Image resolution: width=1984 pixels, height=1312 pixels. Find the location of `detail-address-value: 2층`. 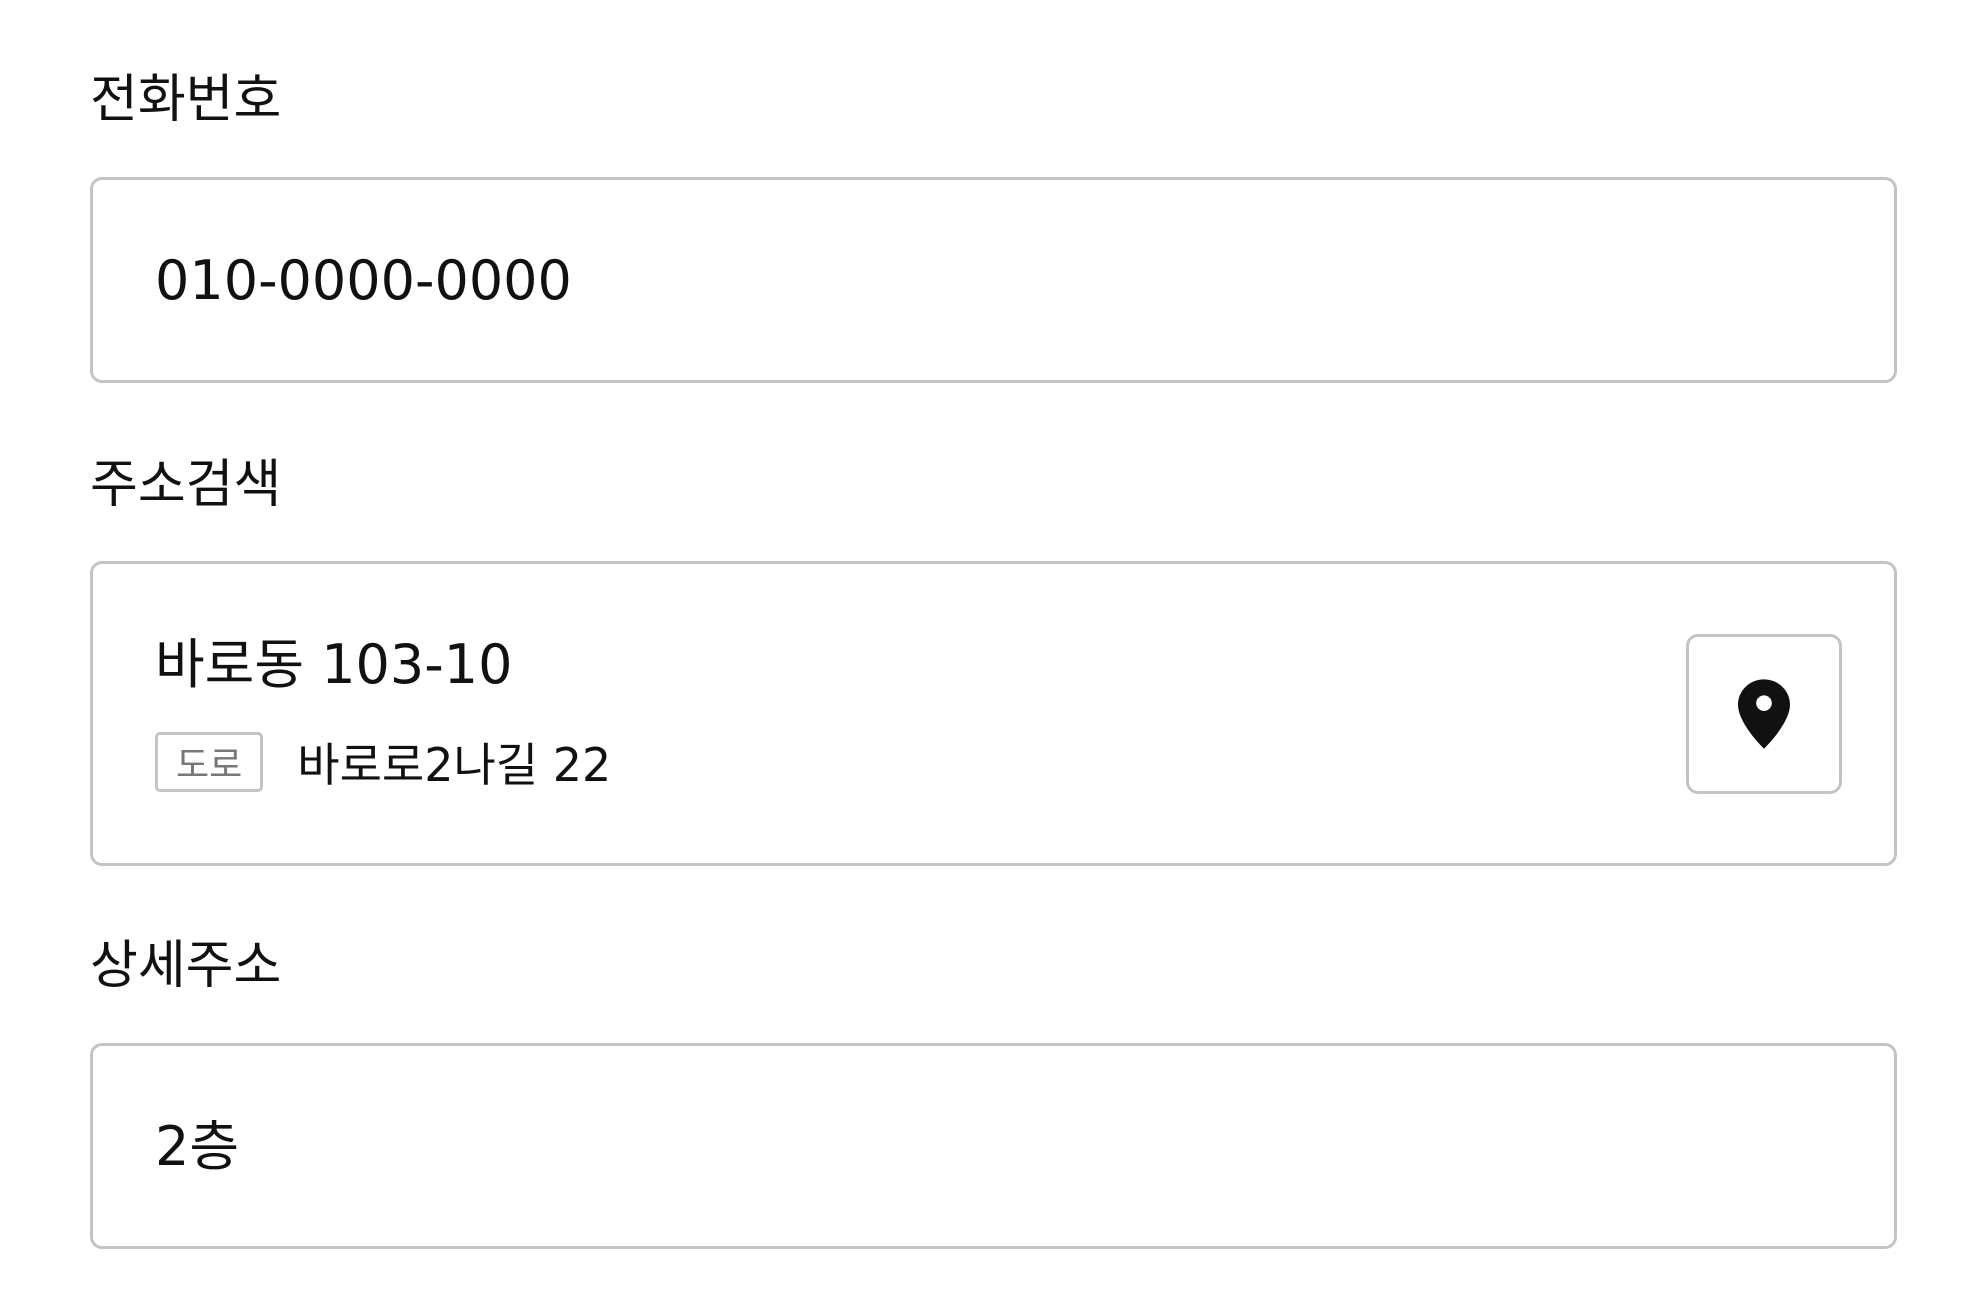

detail-address-value: 2층 is located at coordinates (197, 1146).